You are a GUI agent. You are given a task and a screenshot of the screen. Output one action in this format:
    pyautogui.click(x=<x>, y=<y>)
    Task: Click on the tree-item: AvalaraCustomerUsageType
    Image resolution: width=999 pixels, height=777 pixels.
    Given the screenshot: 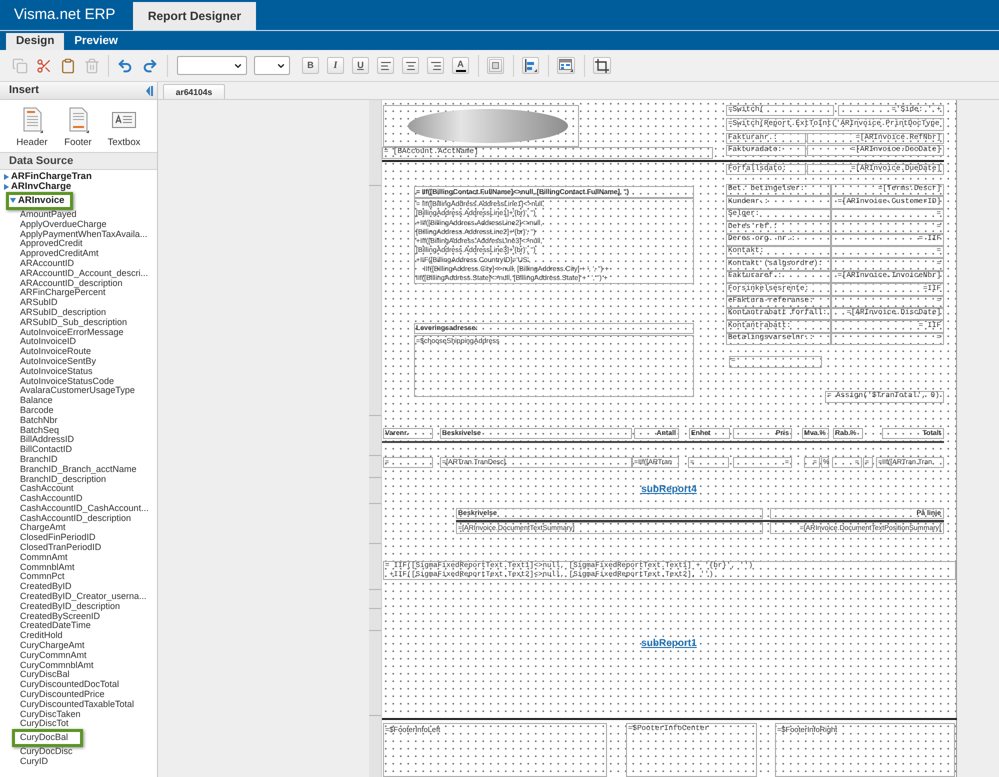 What is the action you would take?
    pyautogui.click(x=78, y=391)
    